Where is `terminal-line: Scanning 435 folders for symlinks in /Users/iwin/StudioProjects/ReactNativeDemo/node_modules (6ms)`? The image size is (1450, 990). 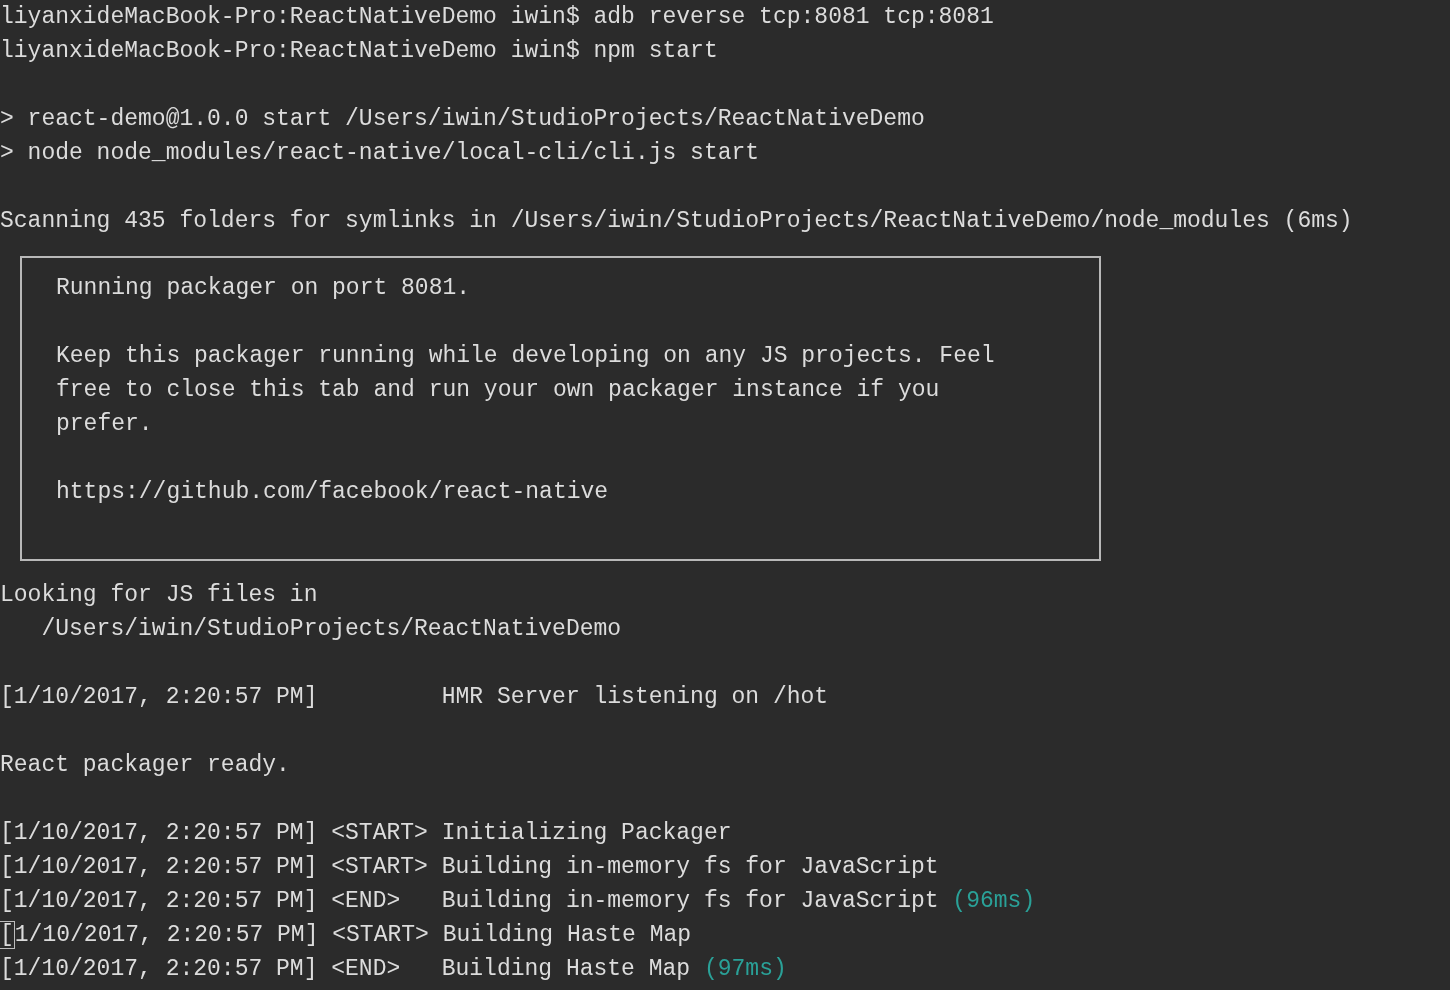
terminal-line: Scanning 435 folders for symlinks in /Users/iwin/StudioProjects/ReactNativeDemo/node_modules (6ms) is located at coordinates (676, 221).